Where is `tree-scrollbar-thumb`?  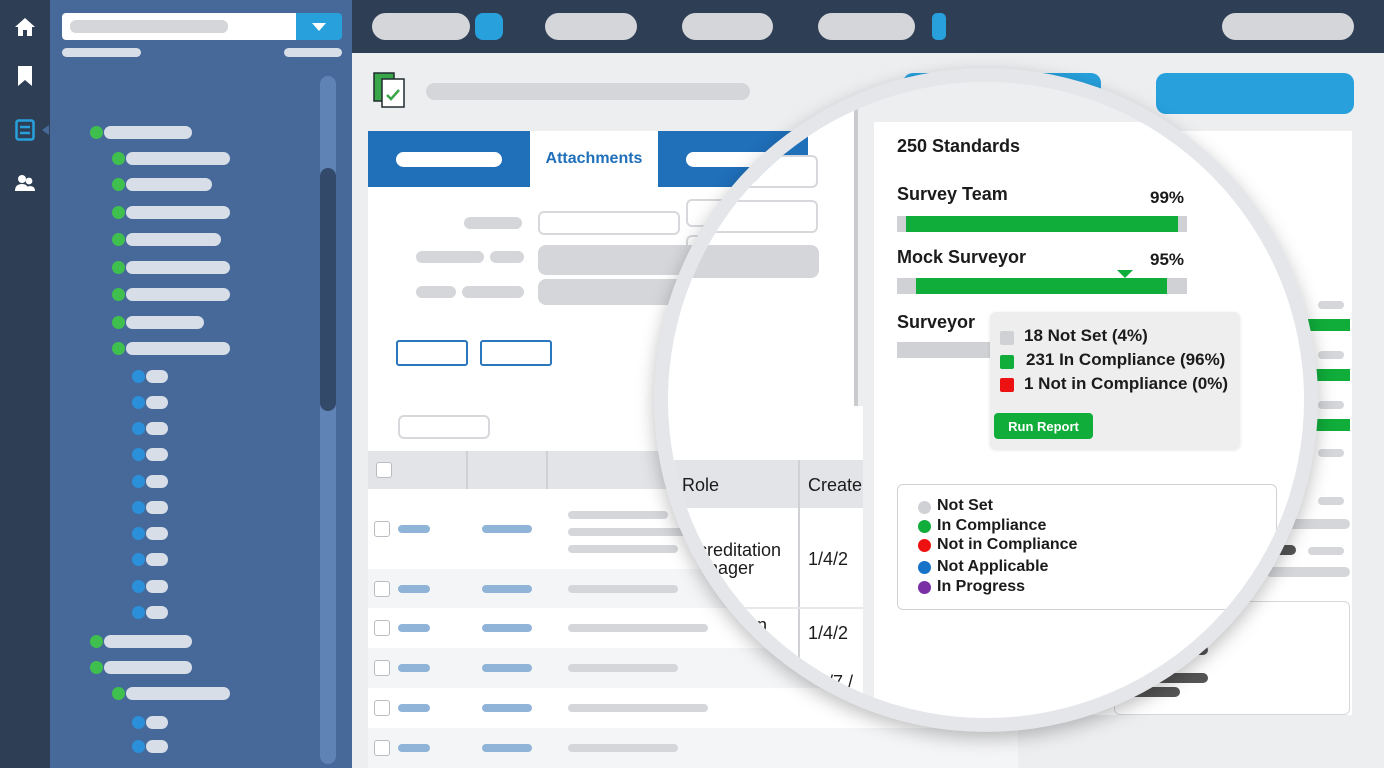
tree-scrollbar-thumb is located at coordinates (328, 289).